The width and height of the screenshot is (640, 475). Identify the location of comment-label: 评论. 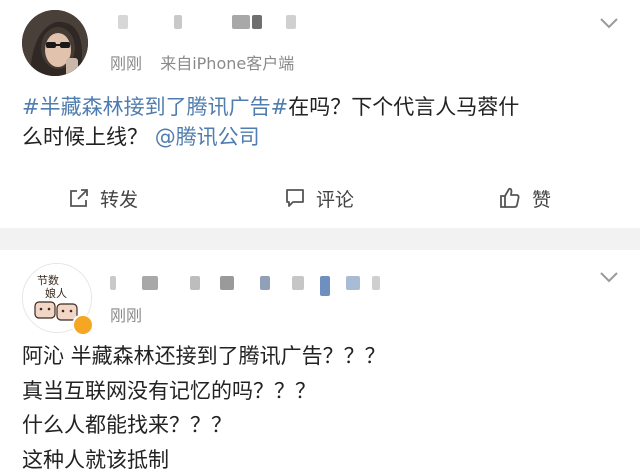
(335, 199).